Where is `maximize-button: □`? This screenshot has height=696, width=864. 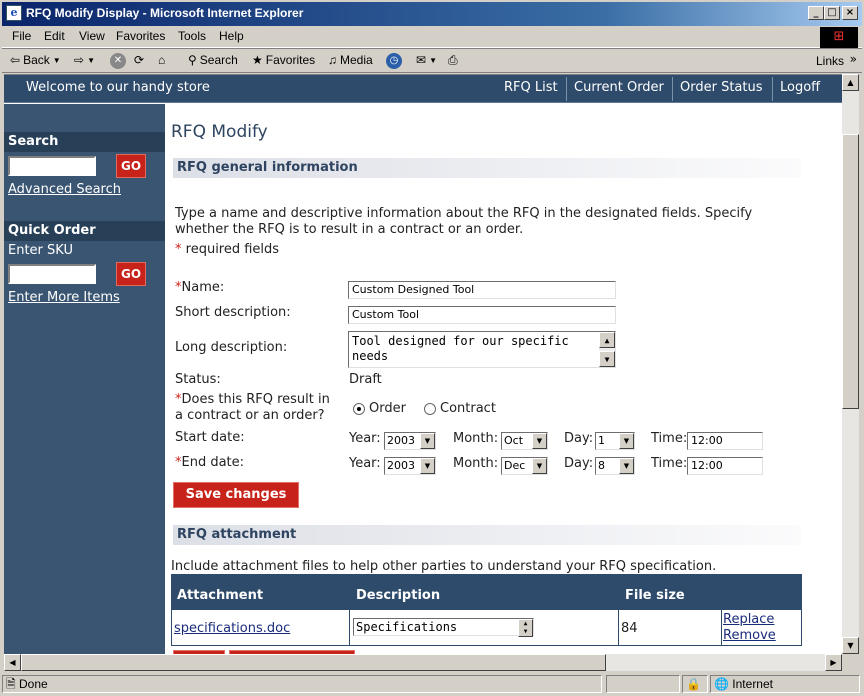
maximize-button: □ is located at coordinates (832, 13).